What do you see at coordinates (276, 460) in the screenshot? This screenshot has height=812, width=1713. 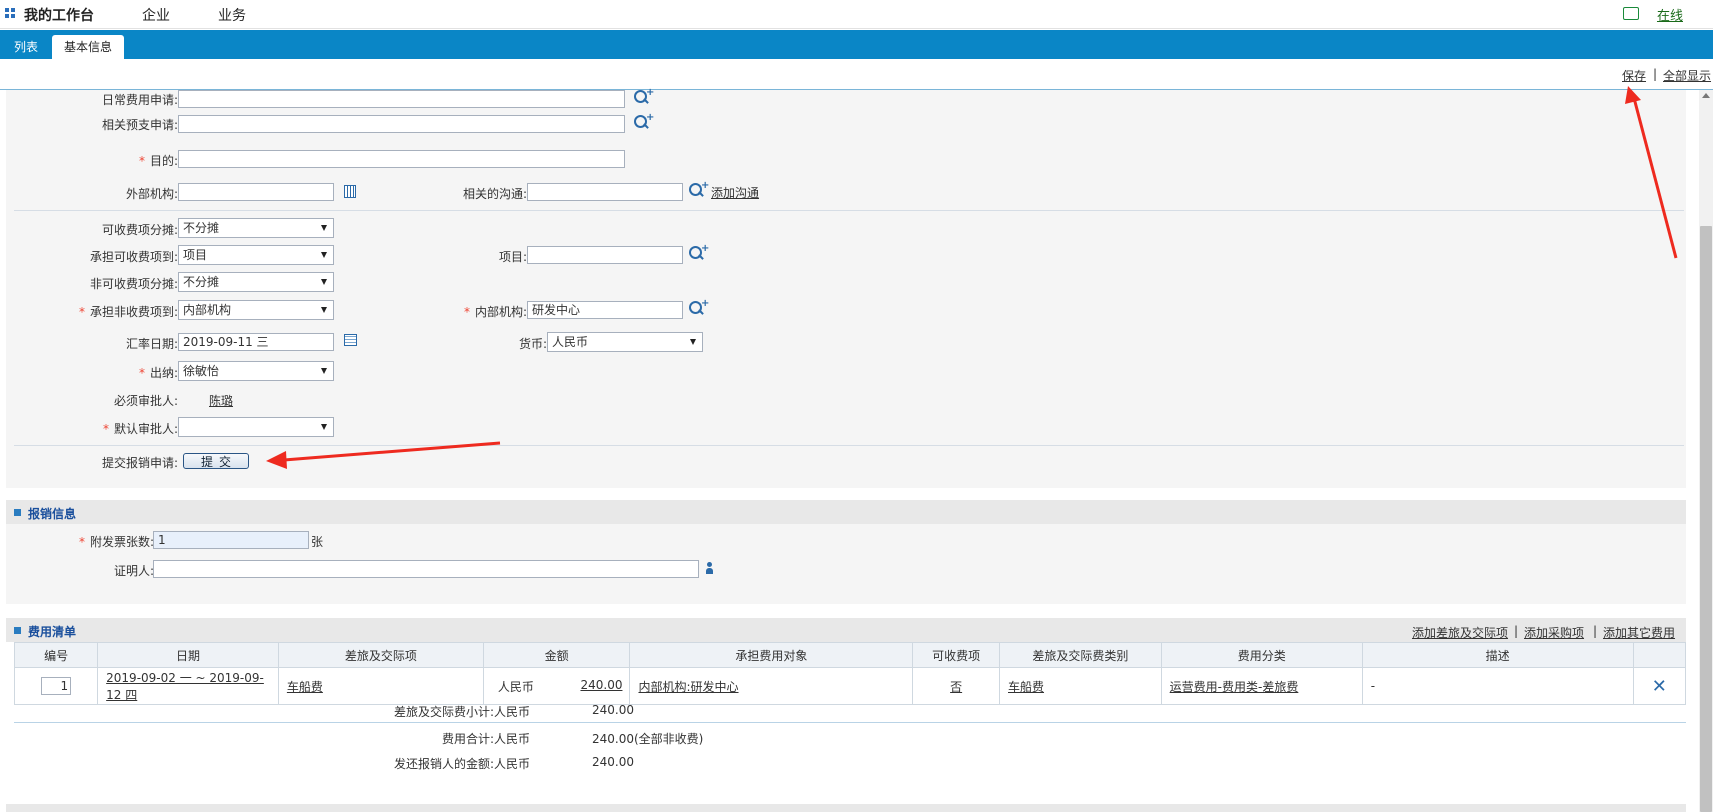 I see `arrow-to-submit-head` at bounding box center [276, 460].